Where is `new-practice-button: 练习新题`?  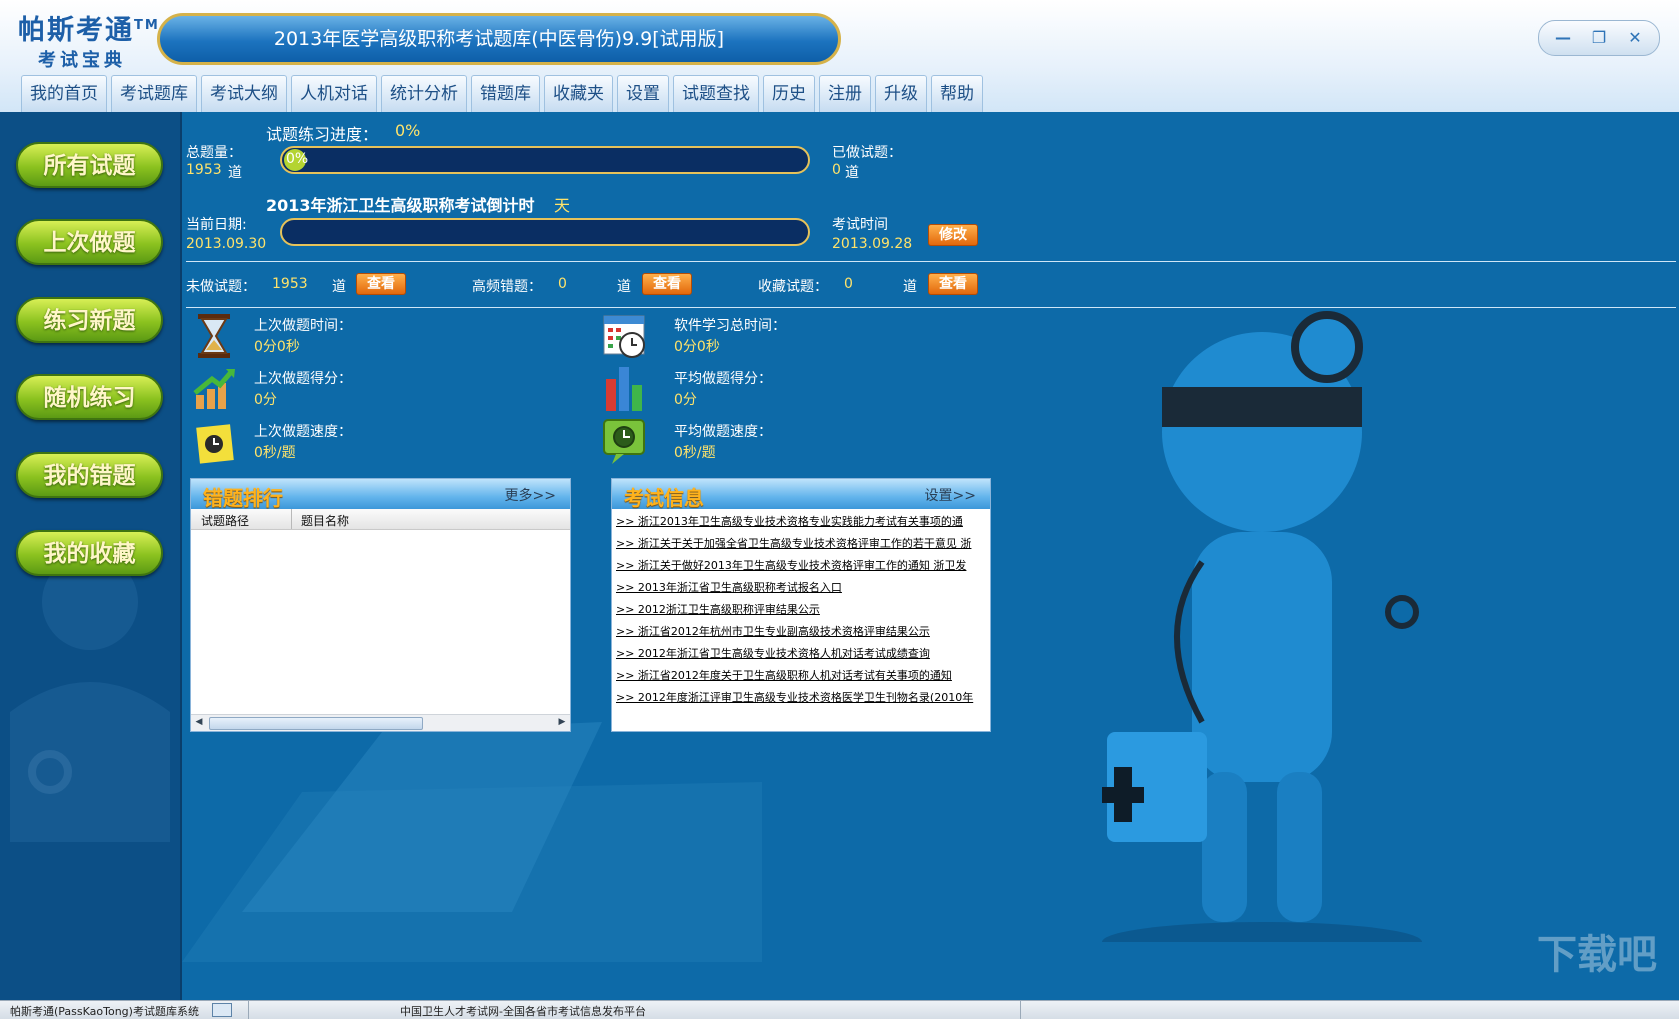
new-practice-button: 练习新题 is located at coordinates (89, 320).